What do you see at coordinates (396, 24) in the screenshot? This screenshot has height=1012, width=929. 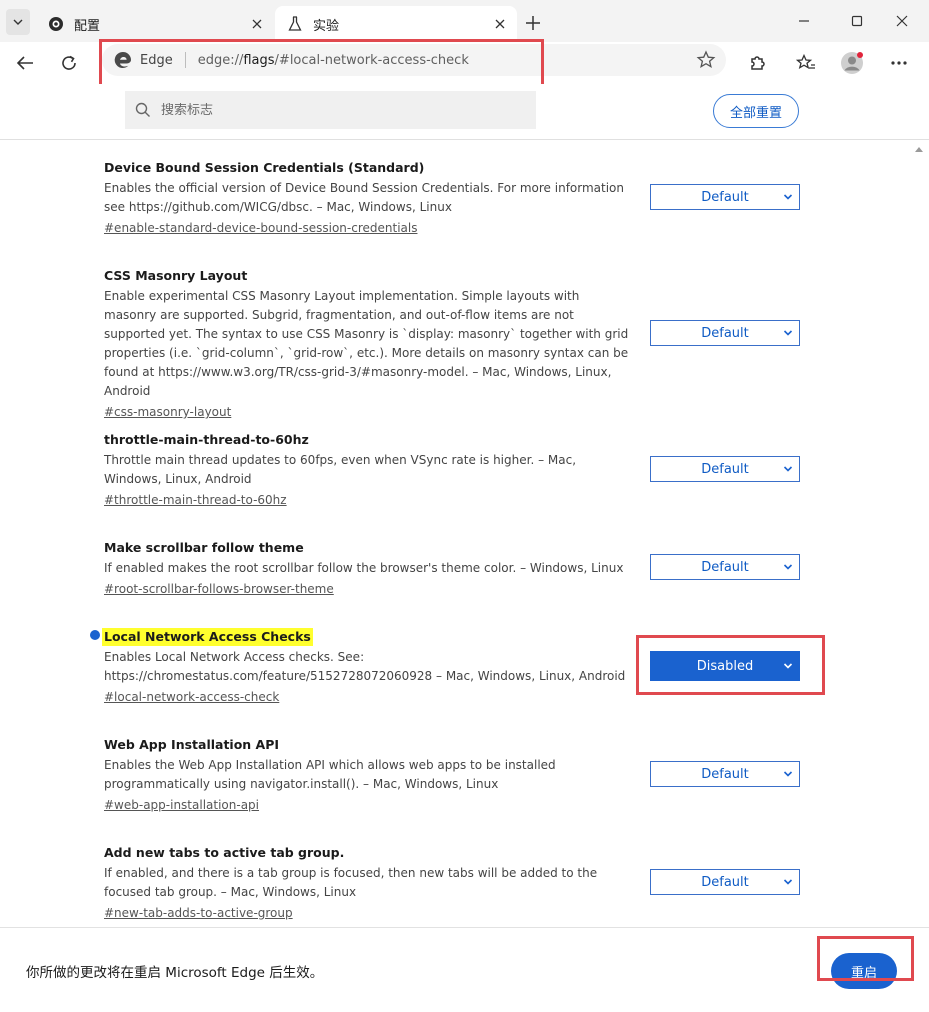 I see `tab-experiments: 实验` at bounding box center [396, 24].